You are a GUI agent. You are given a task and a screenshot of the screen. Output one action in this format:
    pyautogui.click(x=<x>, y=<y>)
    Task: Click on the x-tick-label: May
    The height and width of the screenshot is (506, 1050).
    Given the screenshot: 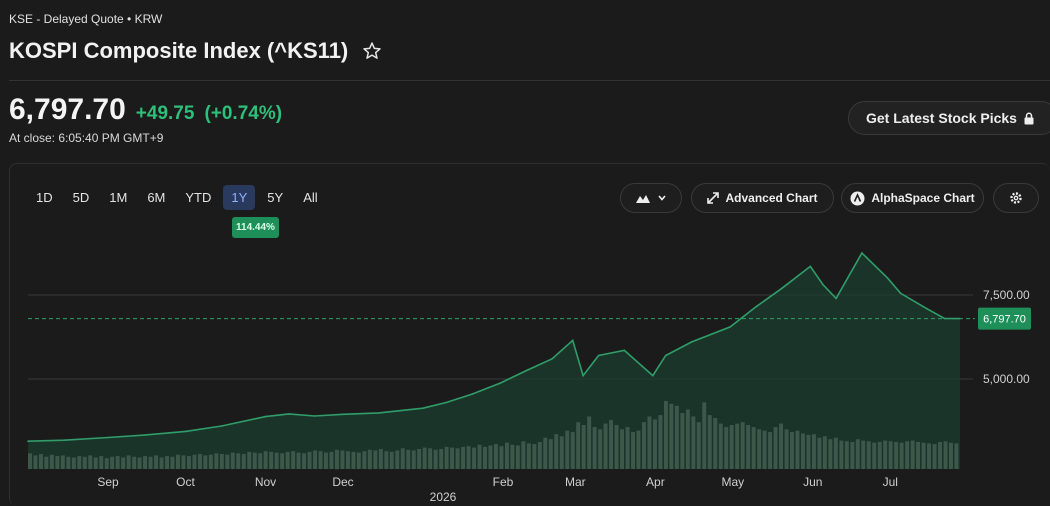 What is the action you would take?
    pyautogui.click(x=732, y=482)
    